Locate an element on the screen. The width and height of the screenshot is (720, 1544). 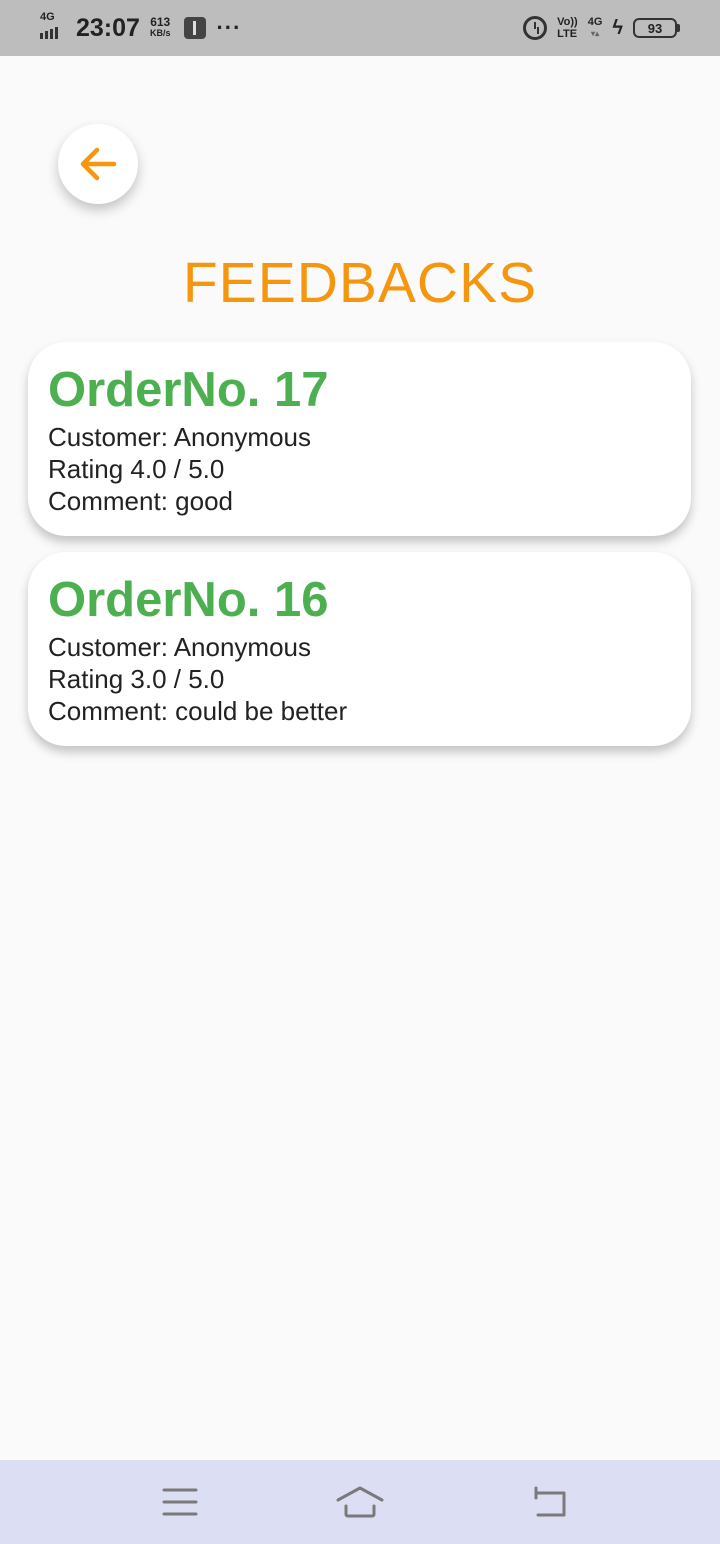
alarm-icon is located at coordinates (535, 28).